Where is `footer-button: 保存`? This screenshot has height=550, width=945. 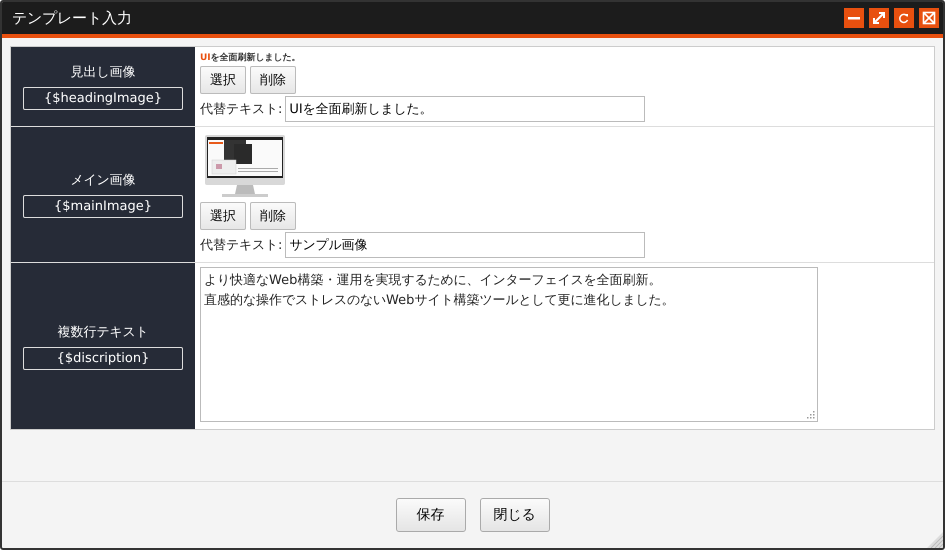
footer-button: 保存 is located at coordinates (431, 515).